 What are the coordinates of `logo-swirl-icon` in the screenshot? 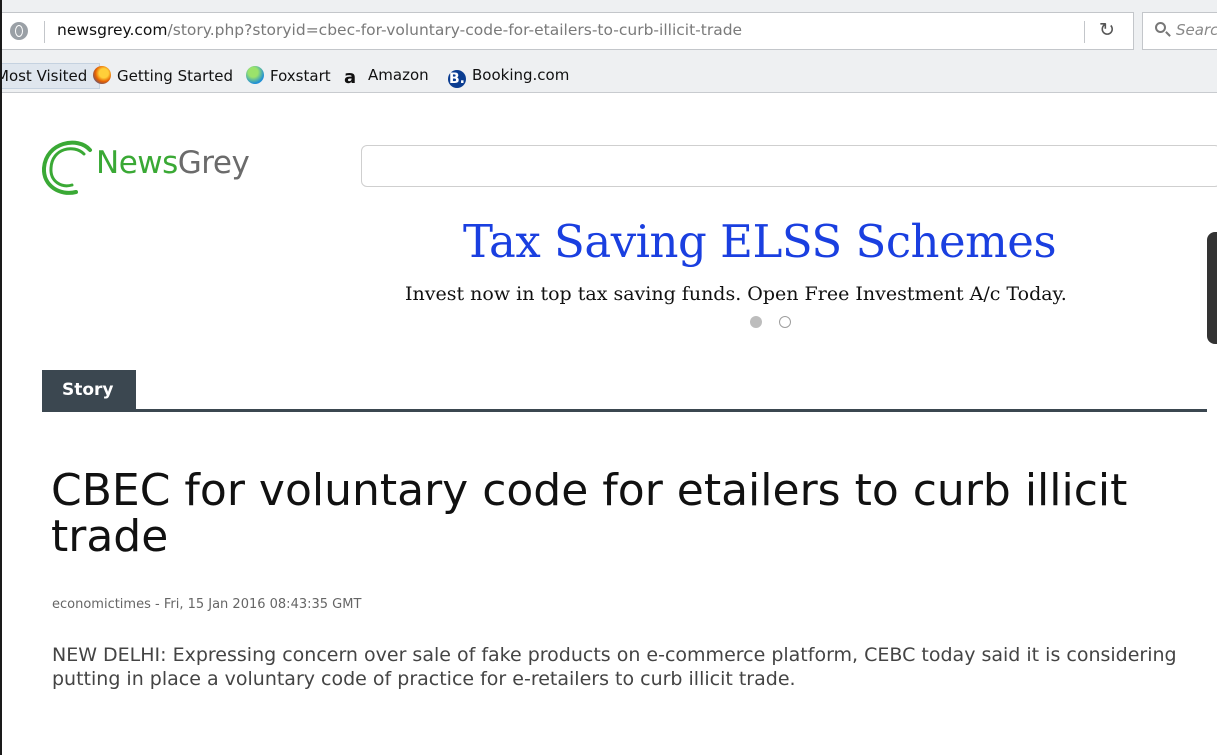 It's located at (67, 167).